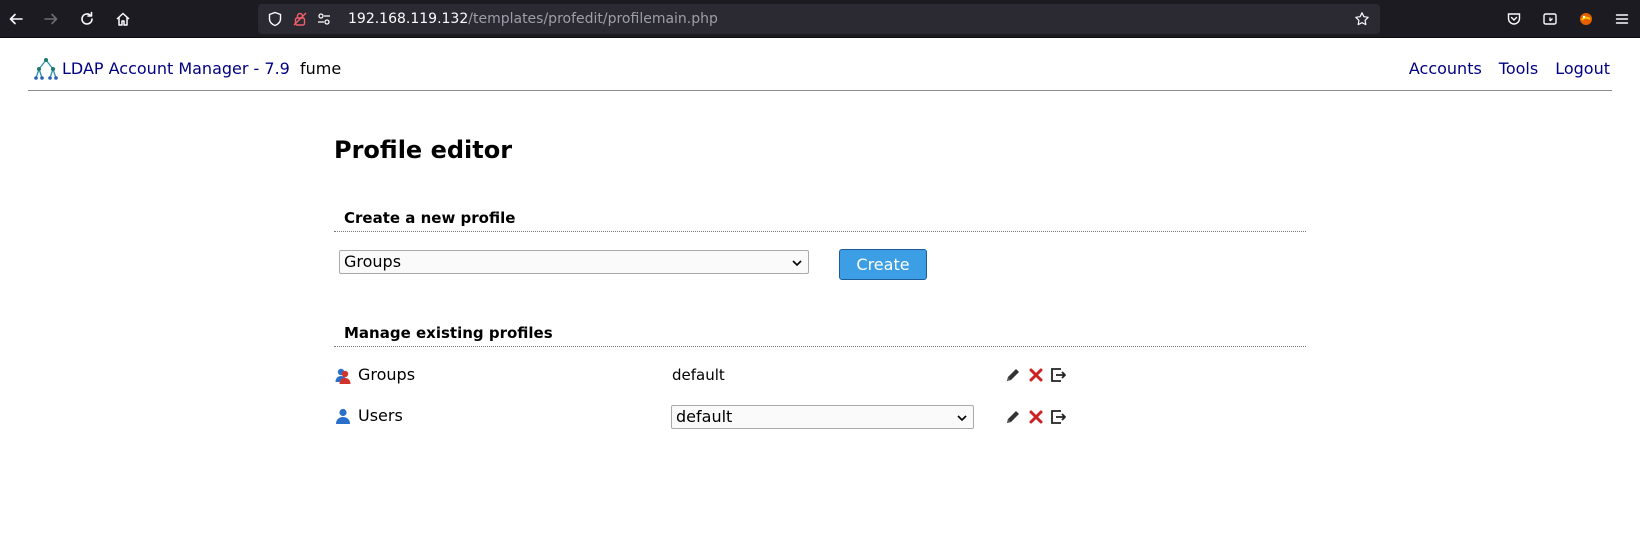  What do you see at coordinates (574, 262) in the screenshot?
I see `profile-type-select: Groups` at bounding box center [574, 262].